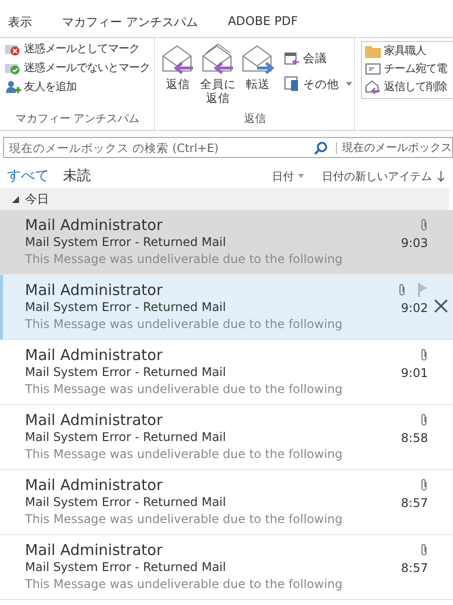  Describe the element at coordinates (77, 48) in the screenshot. I see `ribbon-command: 迷惑メールとしてマーク` at that location.